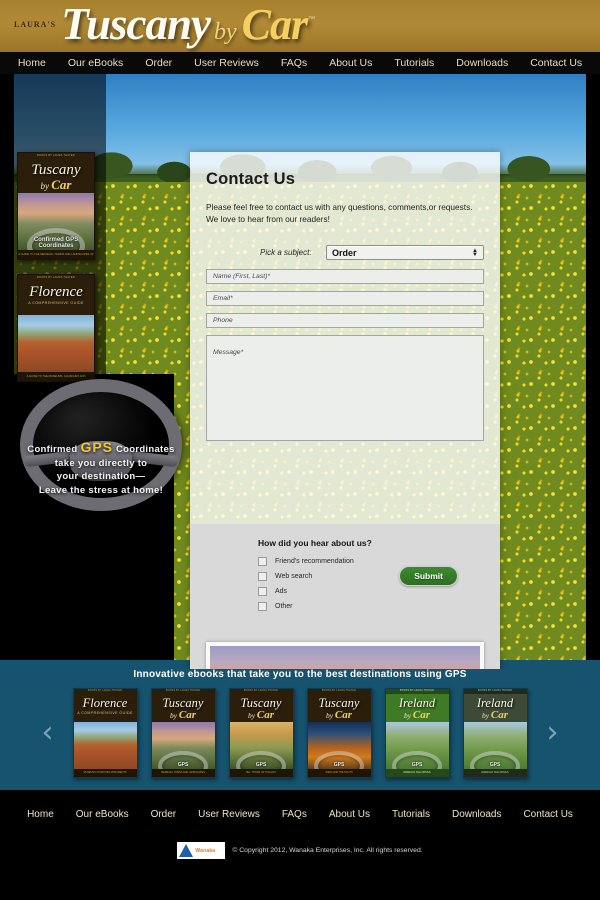 This screenshot has width=600, height=900. What do you see at coordinates (482, 63) in the screenshot?
I see `nav-item-downloads: Downloads` at bounding box center [482, 63].